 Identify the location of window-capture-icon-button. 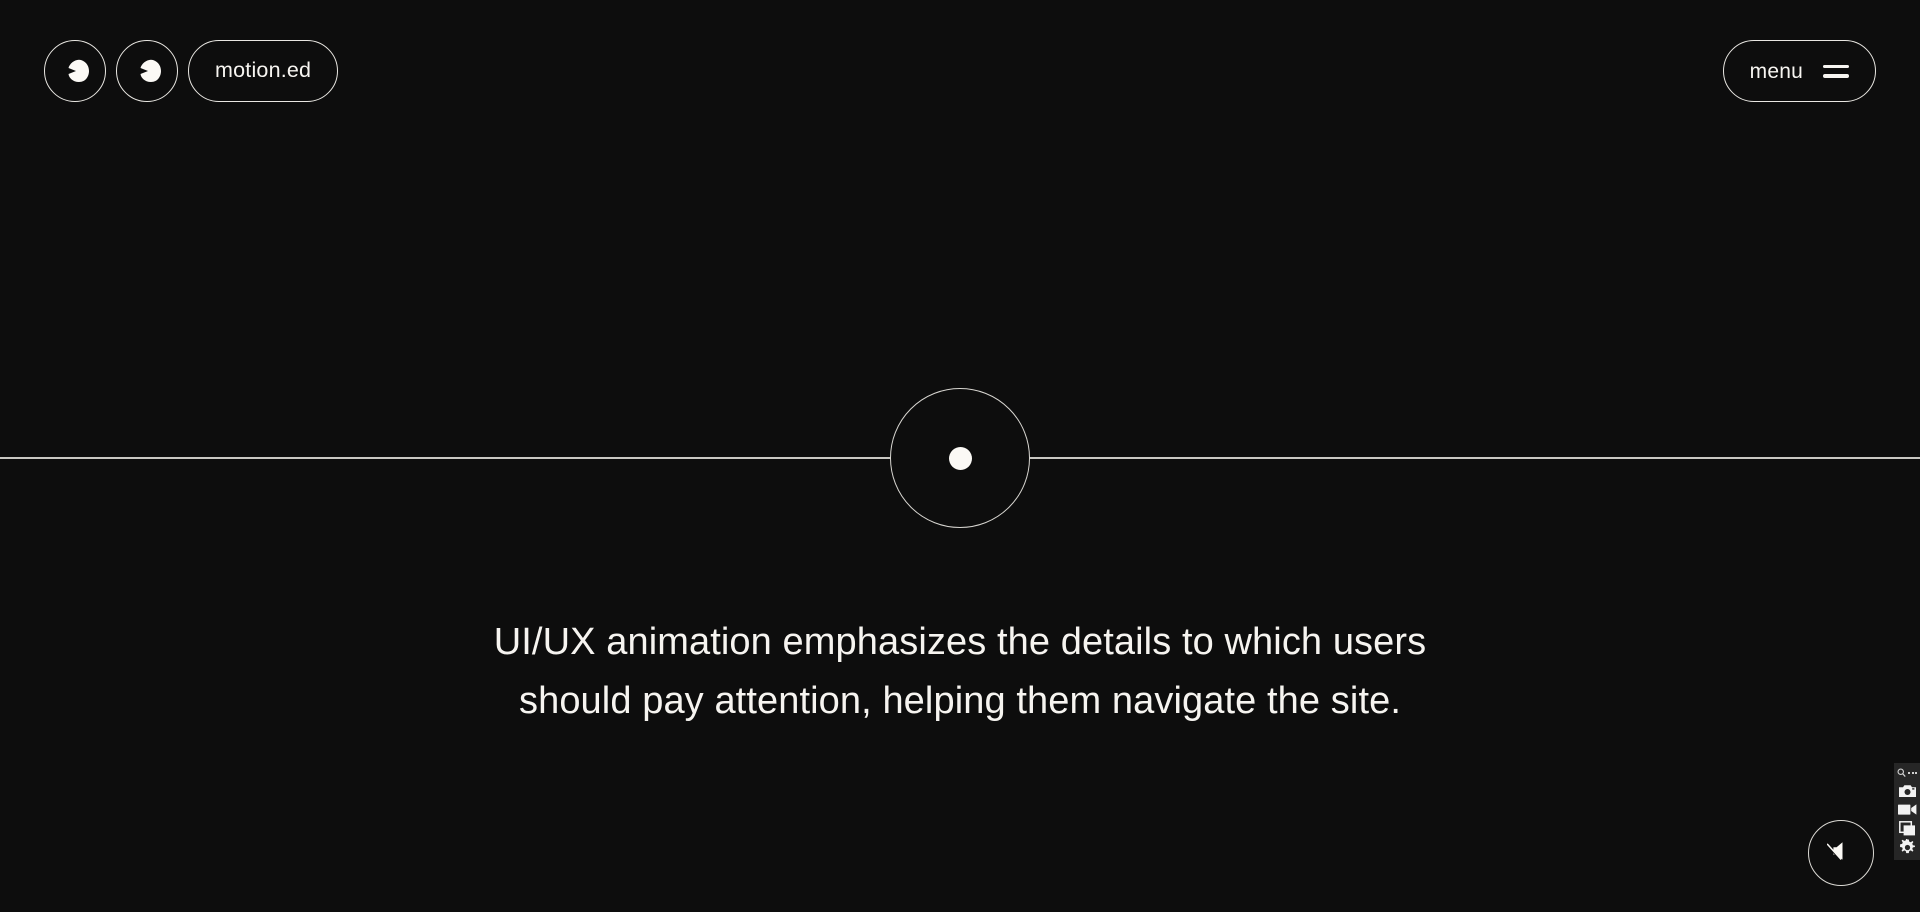
(1907, 828).